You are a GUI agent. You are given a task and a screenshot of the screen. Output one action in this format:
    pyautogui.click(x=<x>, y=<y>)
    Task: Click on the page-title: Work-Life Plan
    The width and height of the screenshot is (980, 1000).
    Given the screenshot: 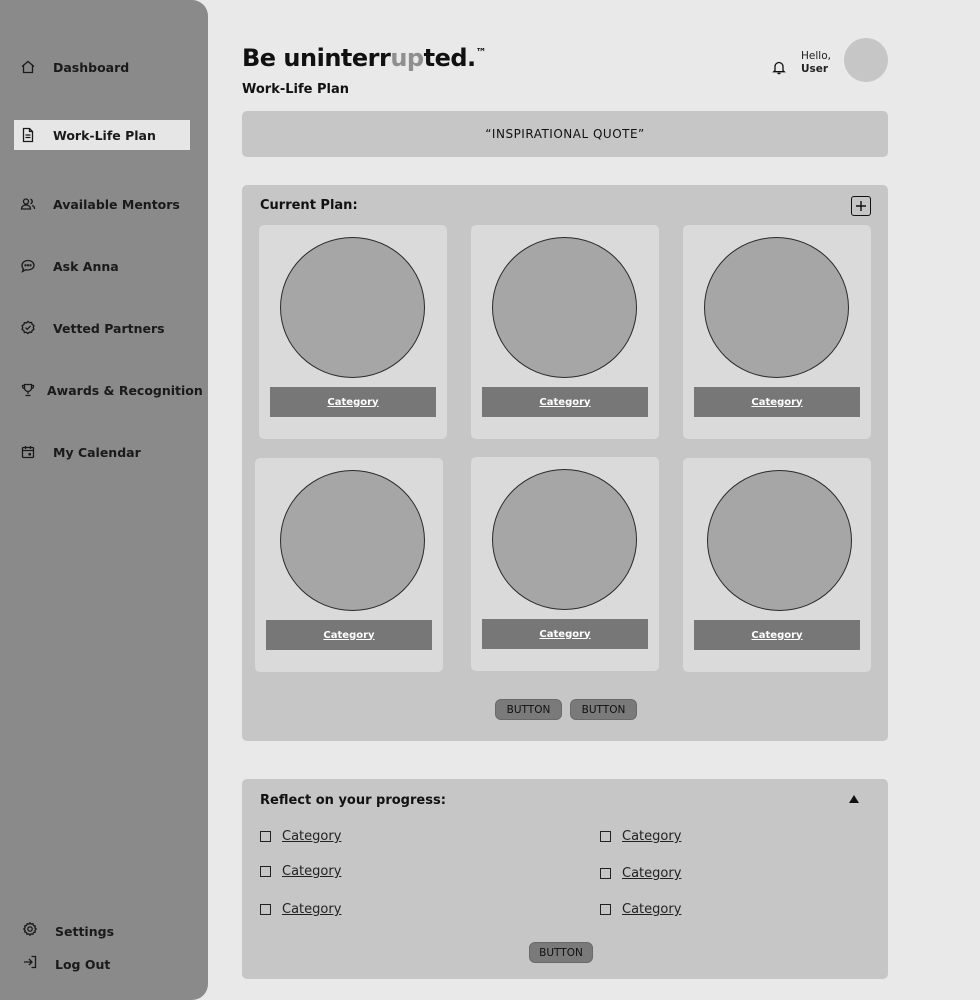 What is the action you would take?
    pyautogui.click(x=296, y=89)
    